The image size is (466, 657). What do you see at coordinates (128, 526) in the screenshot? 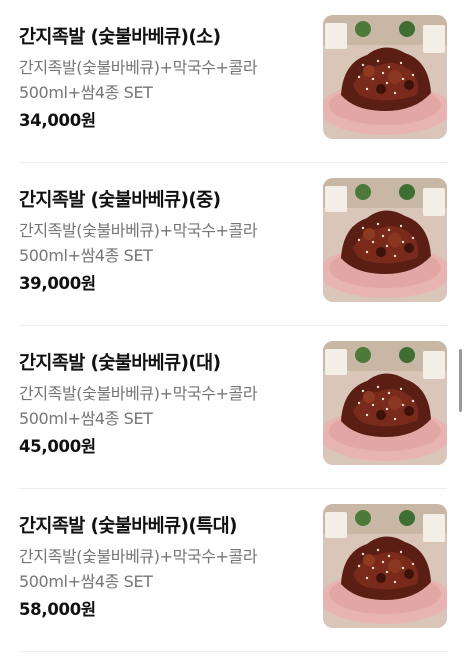
I see `menu-item-name: 간지족발 (숯불바베큐)(특대)` at bounding box center [128, 526].